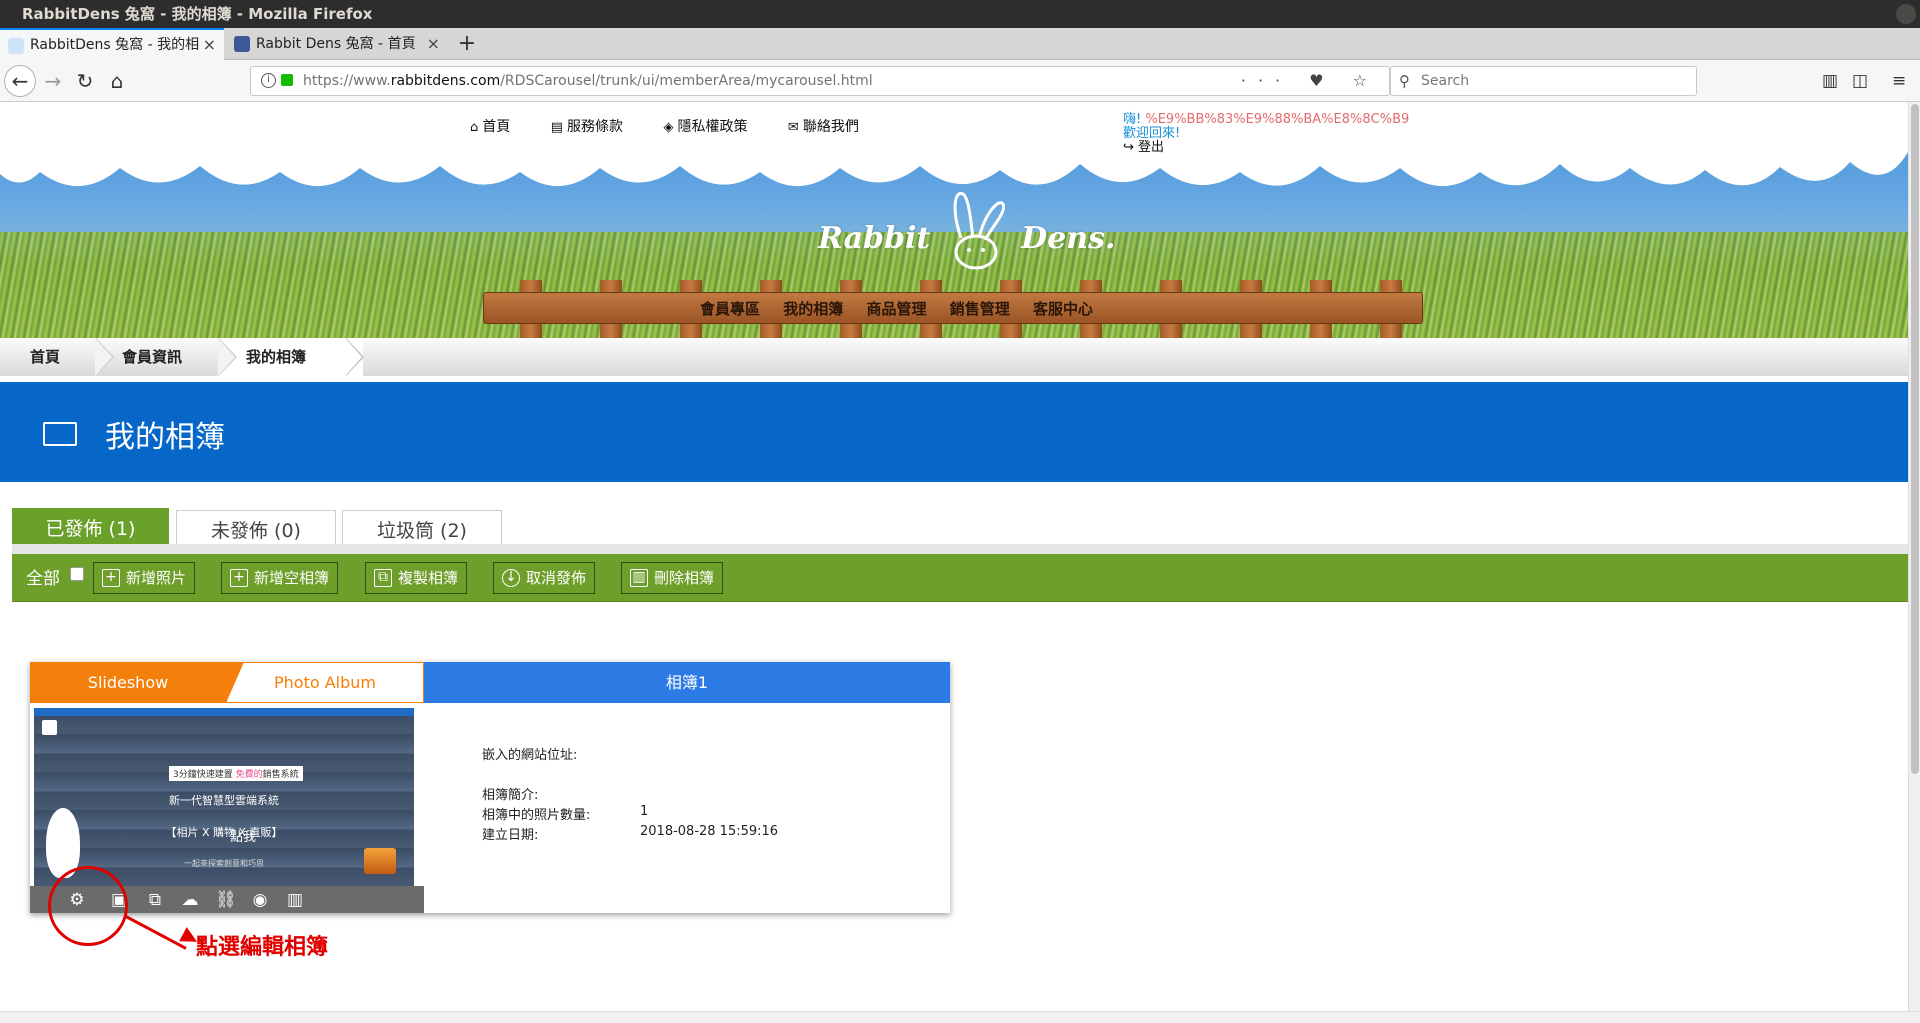  I want to click on top-menu-label: 服務條款, so click(595, 127).